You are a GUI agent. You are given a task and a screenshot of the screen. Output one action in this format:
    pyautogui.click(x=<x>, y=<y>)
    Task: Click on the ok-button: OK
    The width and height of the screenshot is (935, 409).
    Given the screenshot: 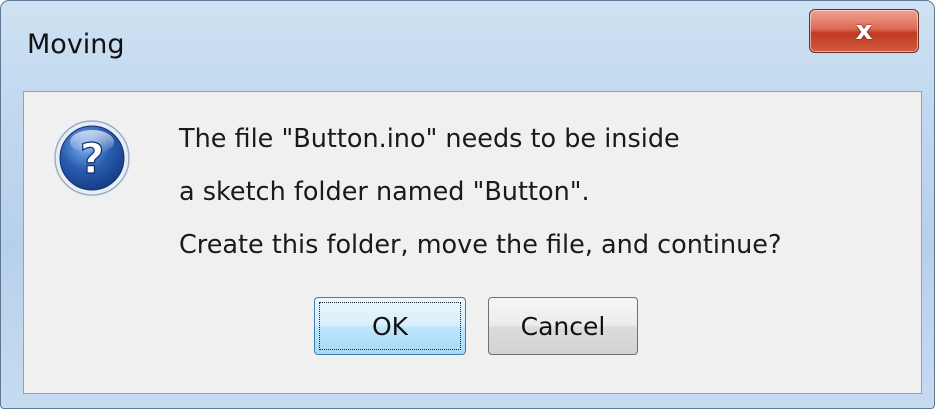 What is the action you would take?
    pyautogui.click(x=390, y=326)
    